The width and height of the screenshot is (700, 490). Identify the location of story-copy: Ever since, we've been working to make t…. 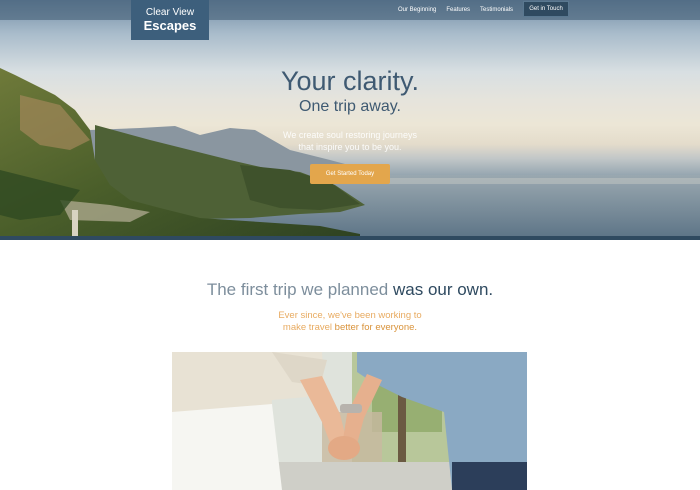
(350, 322).